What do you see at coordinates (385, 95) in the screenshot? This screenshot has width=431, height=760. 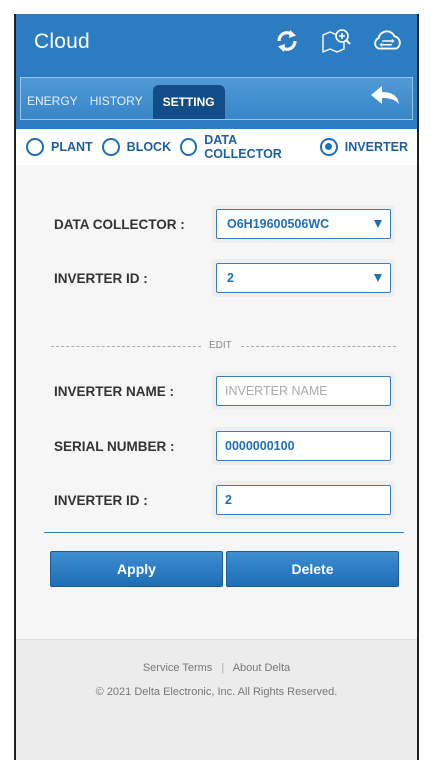 I see `back-arrow-icon` at bounding box center [385, 95].